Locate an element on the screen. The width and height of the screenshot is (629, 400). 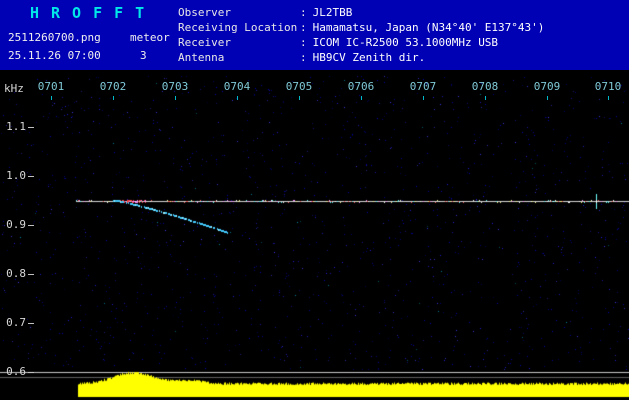
info-label: Receiving Location is located at coordinates (238, 27).